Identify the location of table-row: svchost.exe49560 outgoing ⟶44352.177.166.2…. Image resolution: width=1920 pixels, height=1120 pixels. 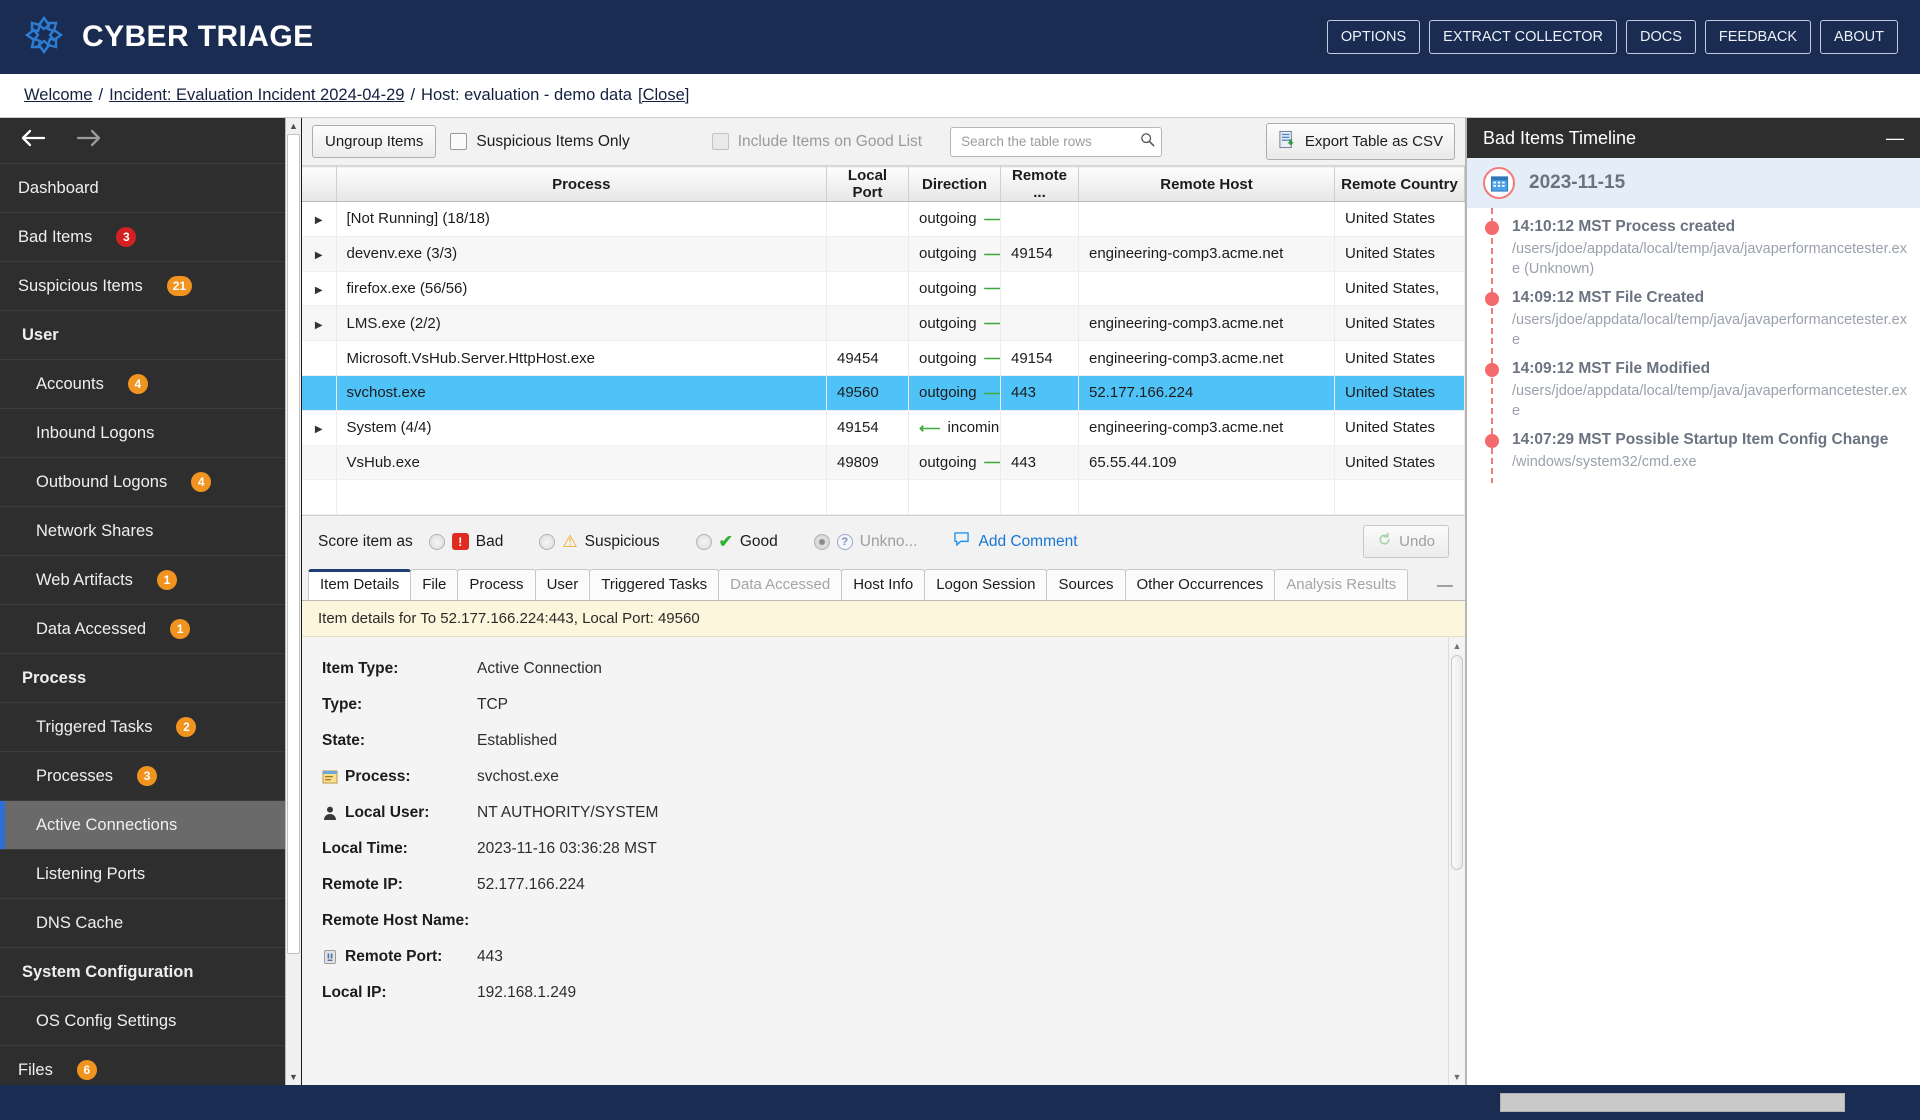
(883, 393).